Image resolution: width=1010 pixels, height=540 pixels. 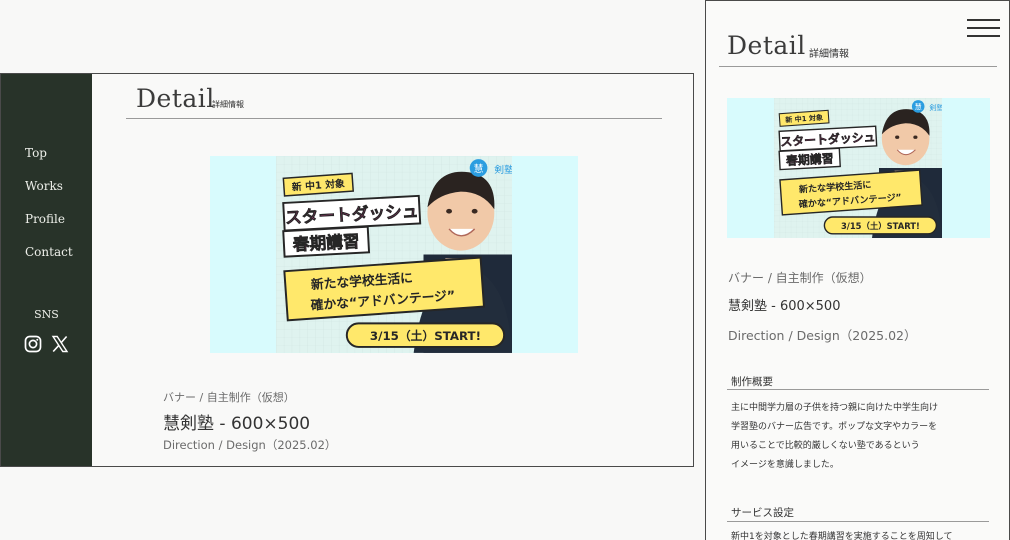 I want to click on sns-label: SNS, so click(x=46, y=314).